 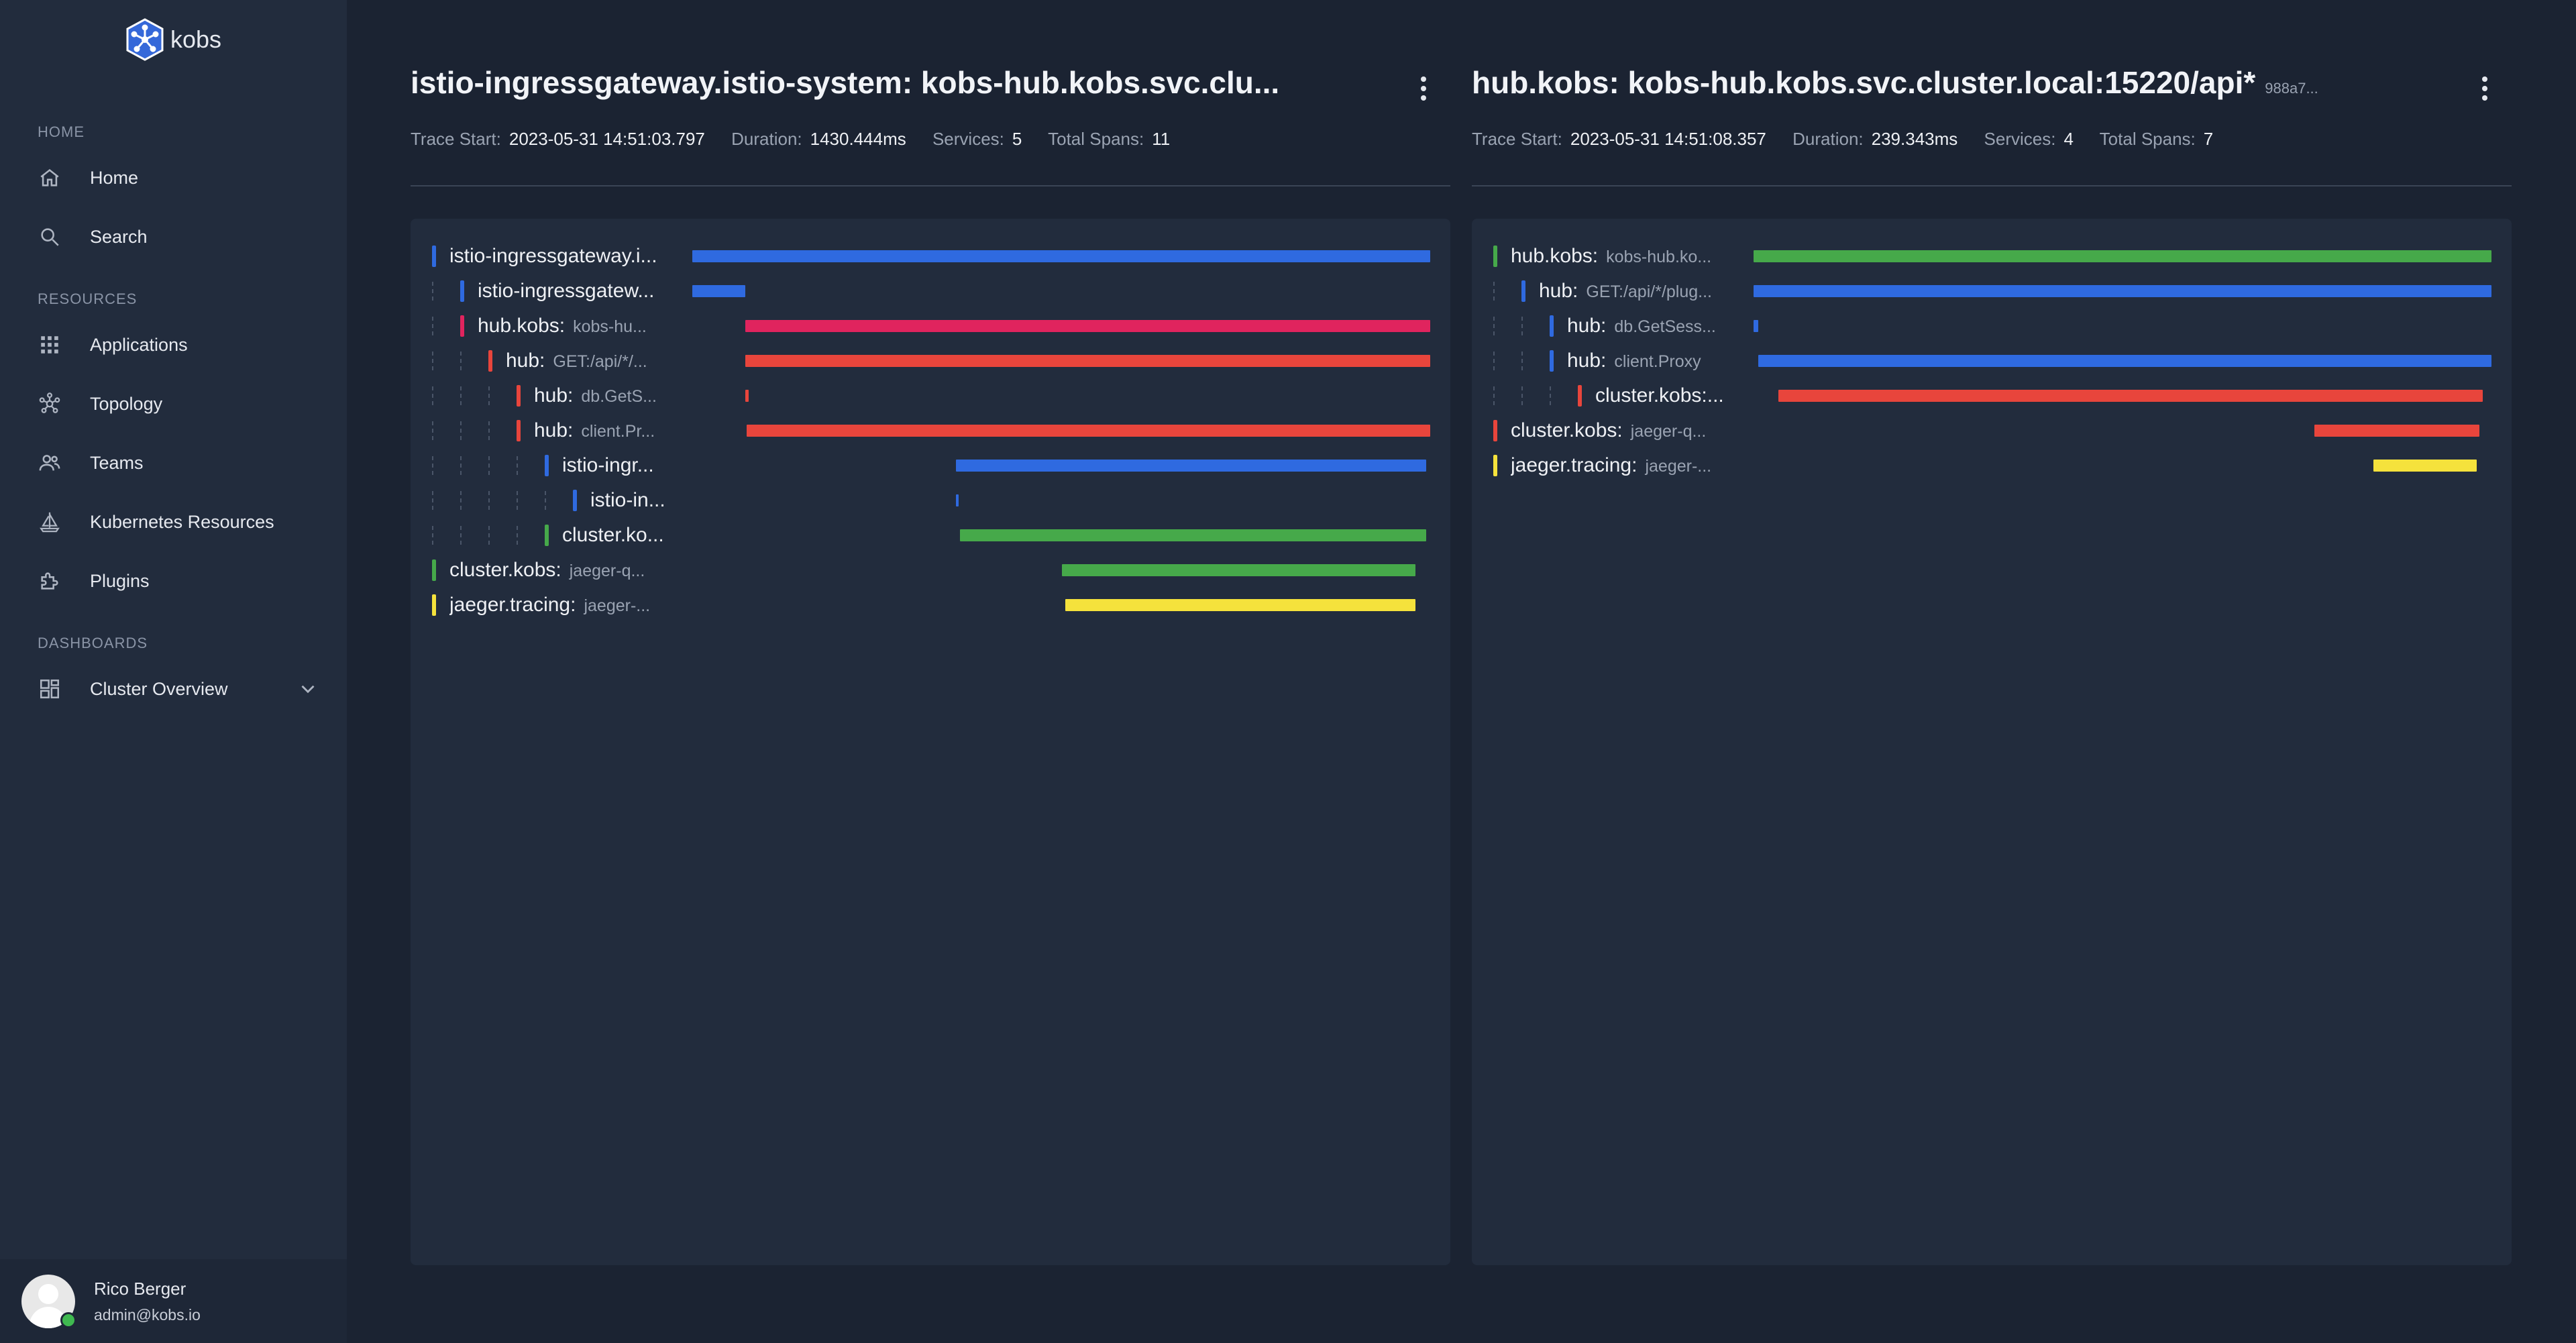 What do you see at coordinates (1668, 139) in the screenshot?
I see `trace-start: 2023-05-31 14:51:08.357` at bounding box center [1668, 139].